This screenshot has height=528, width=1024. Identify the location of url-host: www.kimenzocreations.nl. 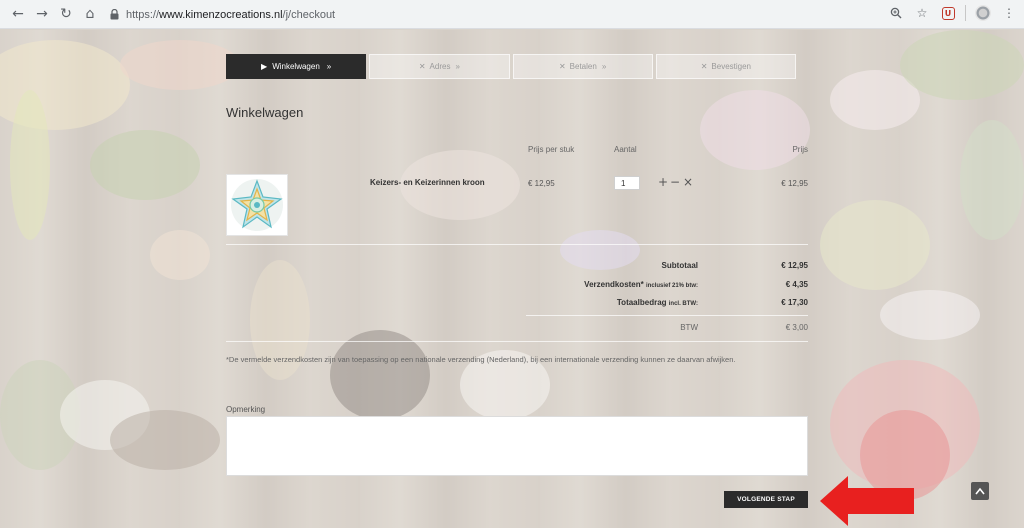
(221, 14).